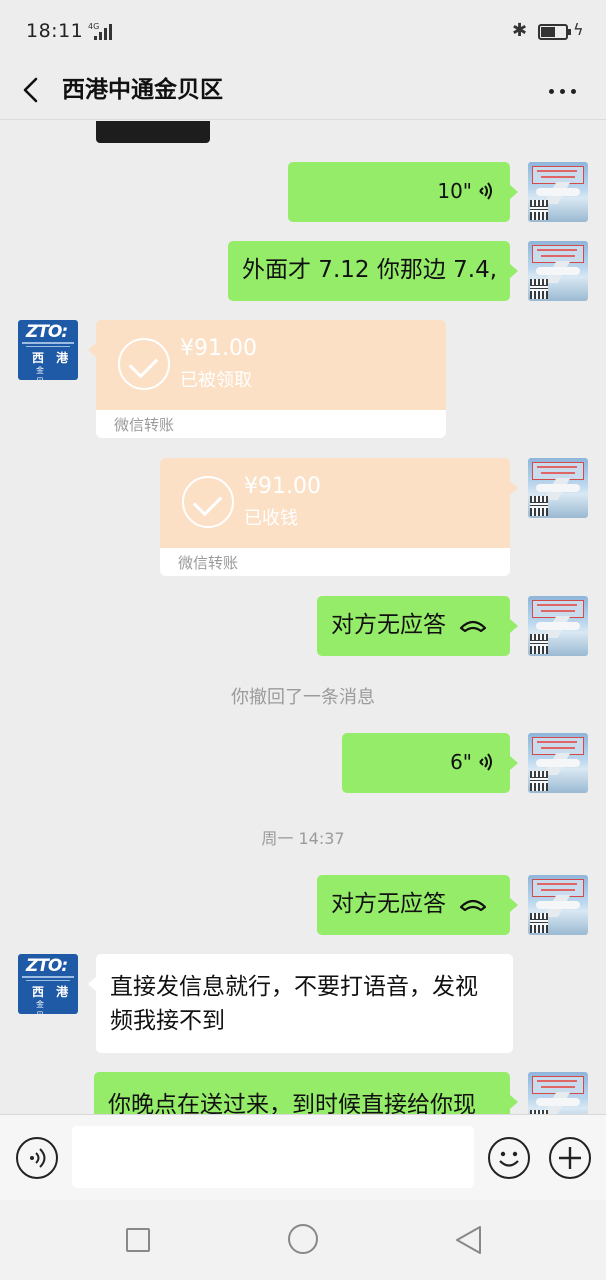 This screenshot has height=1280, width=606. I want to click on voice-content: 10", so click(399, 191).